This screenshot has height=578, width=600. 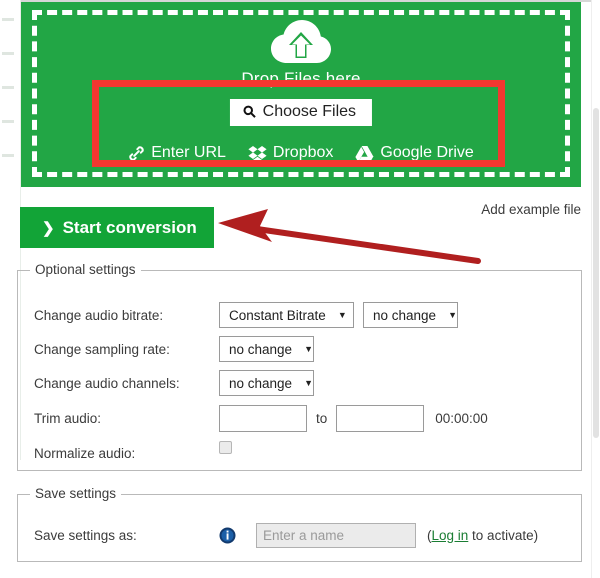 What do you see at coordinates (225, 447) in the screenshot?
I see `normalize-audio-checkbox` at bounding box center [225, 447].